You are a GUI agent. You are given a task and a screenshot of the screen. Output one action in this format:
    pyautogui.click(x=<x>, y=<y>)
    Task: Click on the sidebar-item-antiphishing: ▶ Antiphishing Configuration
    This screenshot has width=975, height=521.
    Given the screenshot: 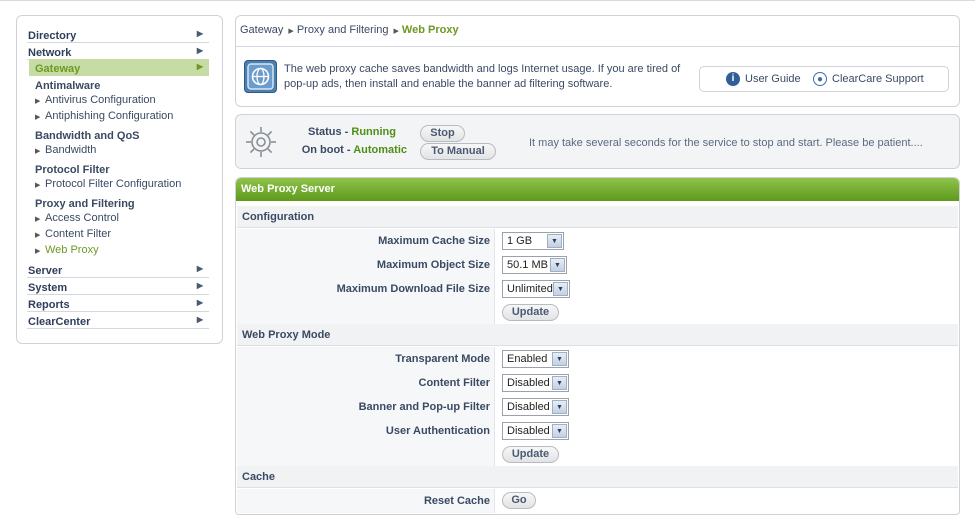 What is the action you would take?
    pyautogui.click(x=104, y=116)
    